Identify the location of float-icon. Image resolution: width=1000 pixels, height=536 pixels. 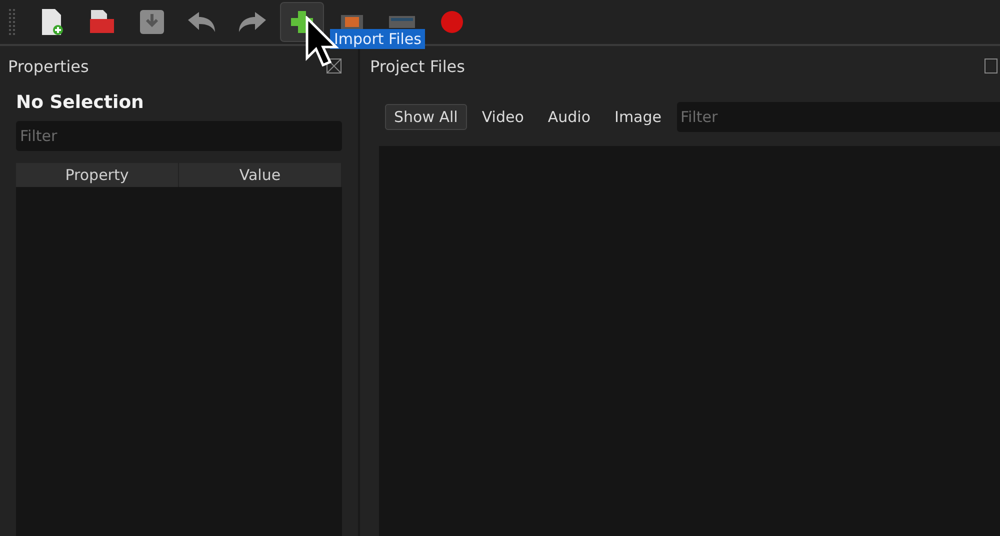
(991, 66).